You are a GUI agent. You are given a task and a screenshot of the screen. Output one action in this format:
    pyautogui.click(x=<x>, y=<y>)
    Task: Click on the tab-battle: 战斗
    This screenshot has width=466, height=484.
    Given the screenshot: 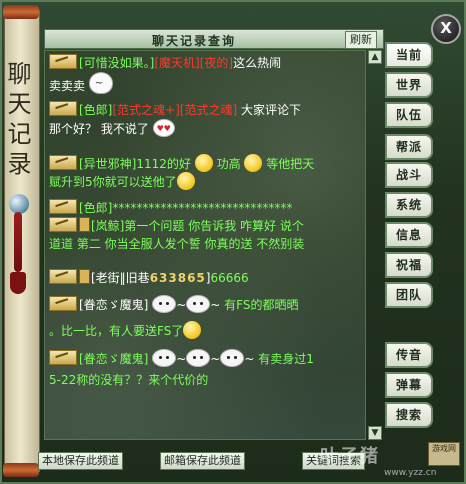 What is the action you would take?
    pyautogui.click(x=409, y=175)
    